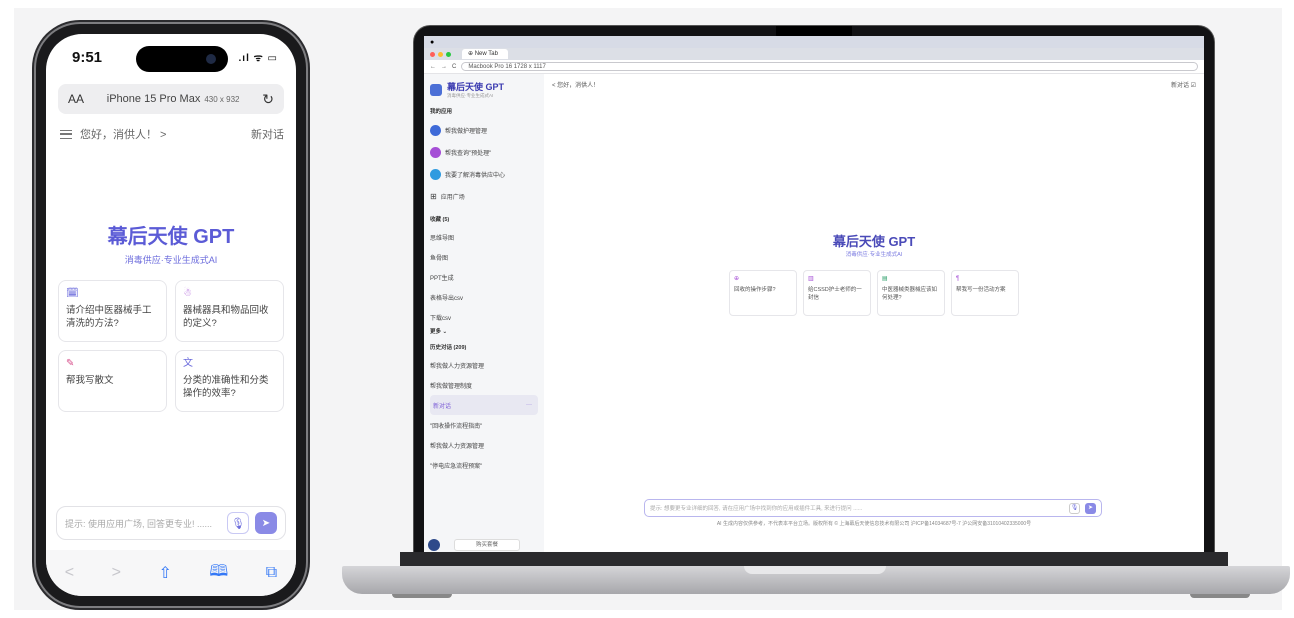  What do you see at coordinates (268, 99) in the screenshot?
I see `reload-icon: ↻` at bounding box center [268, 99].